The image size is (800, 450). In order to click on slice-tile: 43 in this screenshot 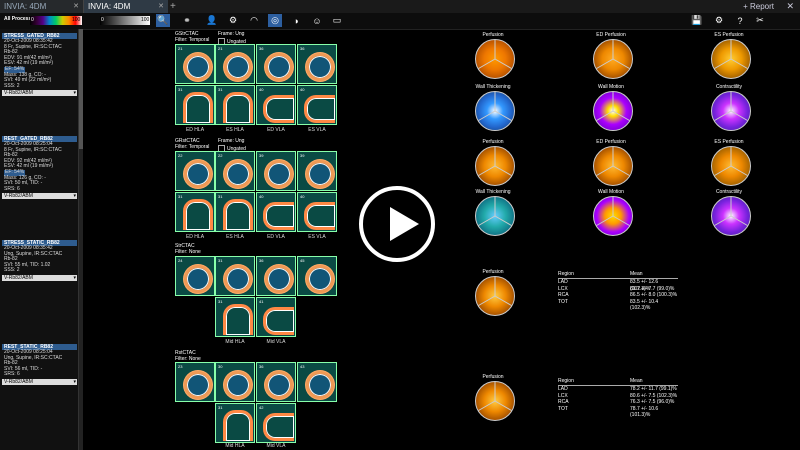, I will do `click(317, 382)`.